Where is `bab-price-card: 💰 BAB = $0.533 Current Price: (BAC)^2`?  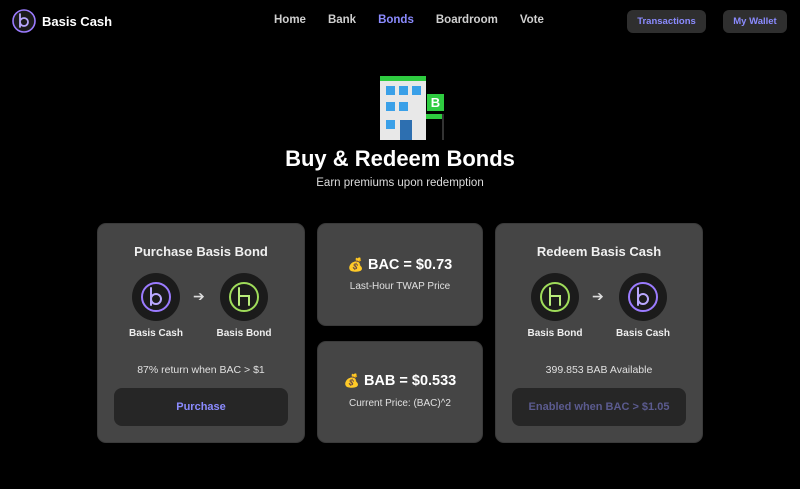
bab-price-card: 💰 BAB = $0.533 Current Price: (BAC)^2 is located at coordinates (400, 392).